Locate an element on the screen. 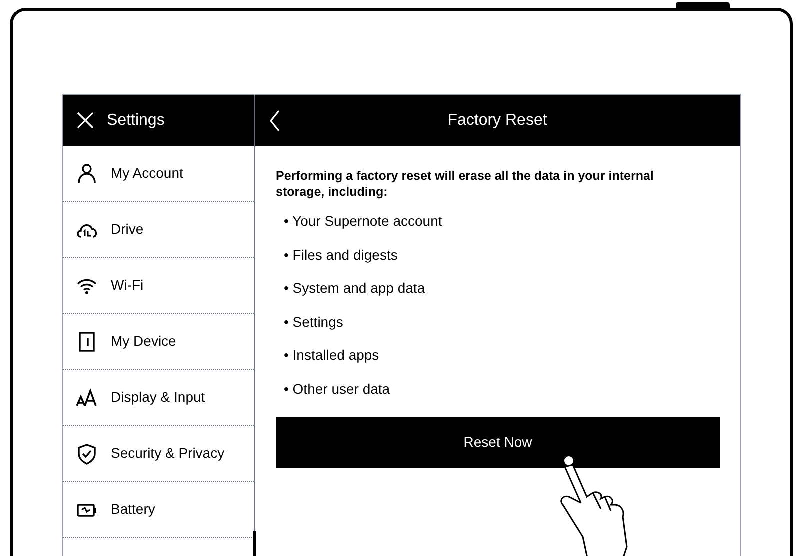 This screenshot has width=801, height=556. settings-menu-item: Drive is located at coordinates (127, 229).